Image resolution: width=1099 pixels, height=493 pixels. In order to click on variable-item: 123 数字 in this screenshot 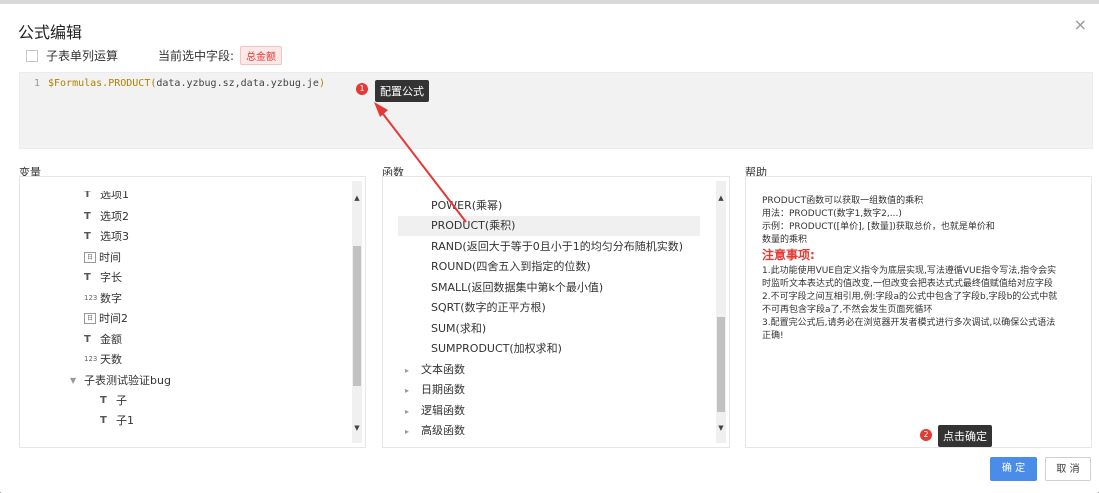, I will do `click(103, 298)`.